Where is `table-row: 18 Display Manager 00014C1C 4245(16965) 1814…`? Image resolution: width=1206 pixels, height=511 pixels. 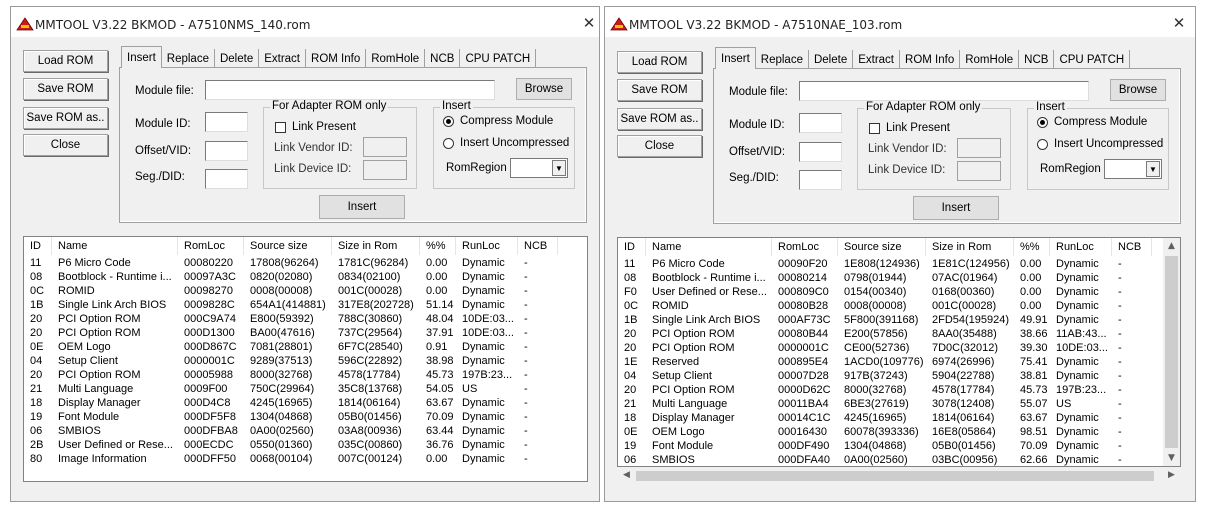 table-row: 18 Display Manager 00014C1C 4245(16965) 1814… is located at coordinates (885, 418).